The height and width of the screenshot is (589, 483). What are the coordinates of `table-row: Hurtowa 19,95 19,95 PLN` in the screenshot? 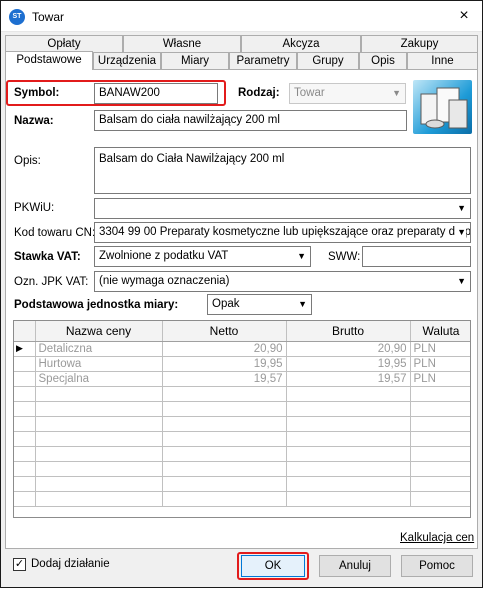 It's located at (242, 364).